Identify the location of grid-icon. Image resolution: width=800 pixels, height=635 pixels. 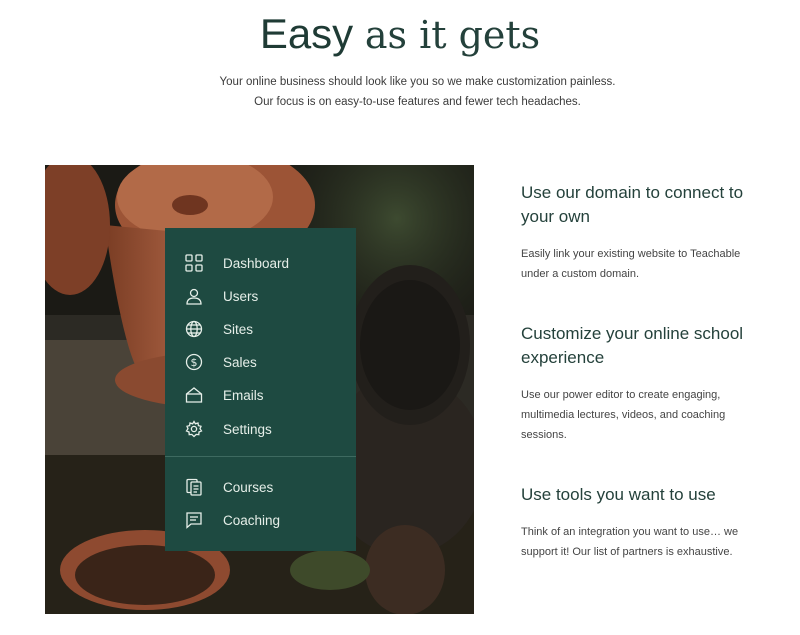
(194, 263).